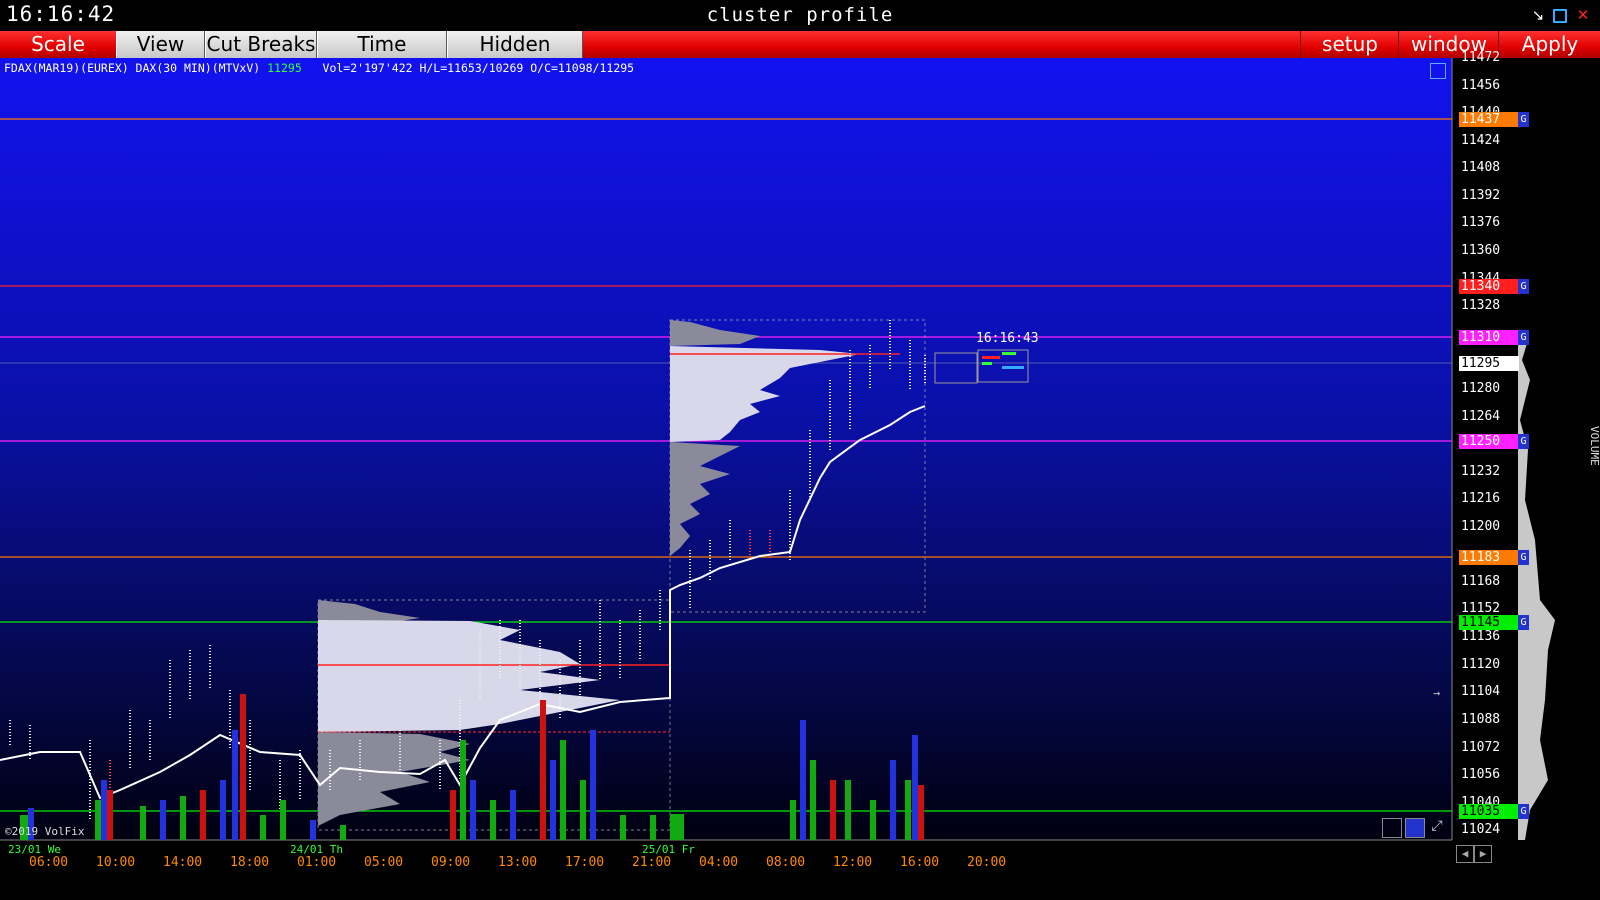 This screenshot has width=1600, height=900. Describe the element at coordinates (1481, 222) in the screenshot. I see `price-tick: 11376` at that location.